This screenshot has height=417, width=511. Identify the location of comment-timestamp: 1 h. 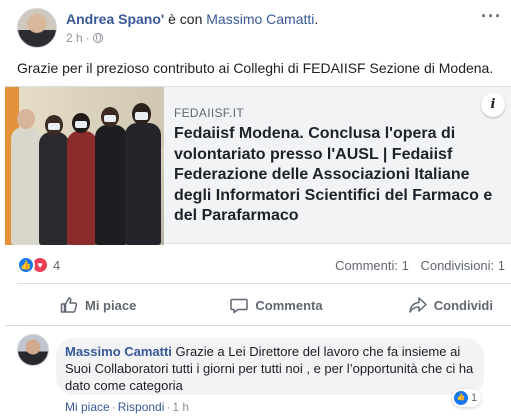
(180, 407).